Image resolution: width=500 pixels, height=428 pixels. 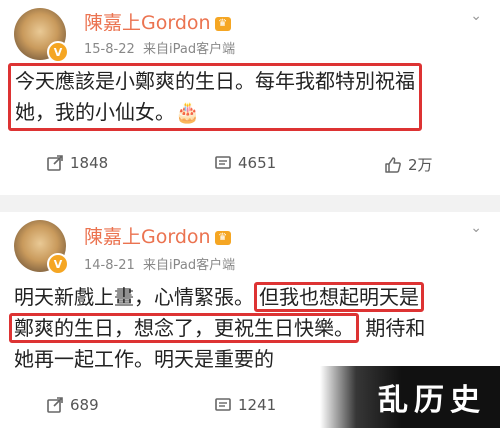 What do you see at coordinates (395, 328) in the screenshot?
I see `post-text-line: 期待和` at bounding box center [395, 328].